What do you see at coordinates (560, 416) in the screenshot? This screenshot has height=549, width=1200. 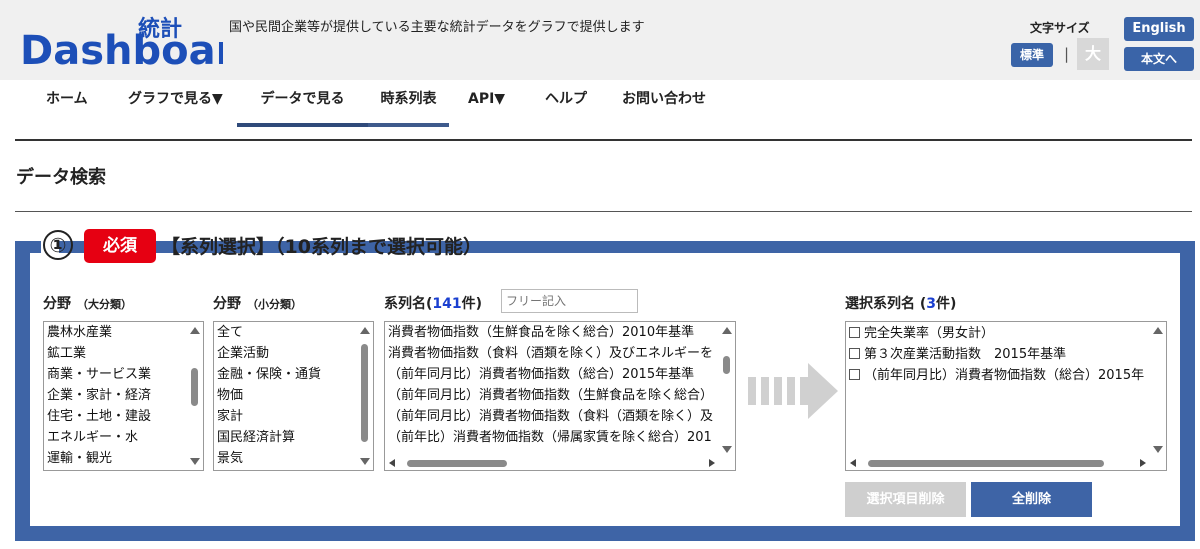 I see `series-item: （前年同月比）消費者物価指数（食料（酒類を除く）及` at bounding box center [560, 416].